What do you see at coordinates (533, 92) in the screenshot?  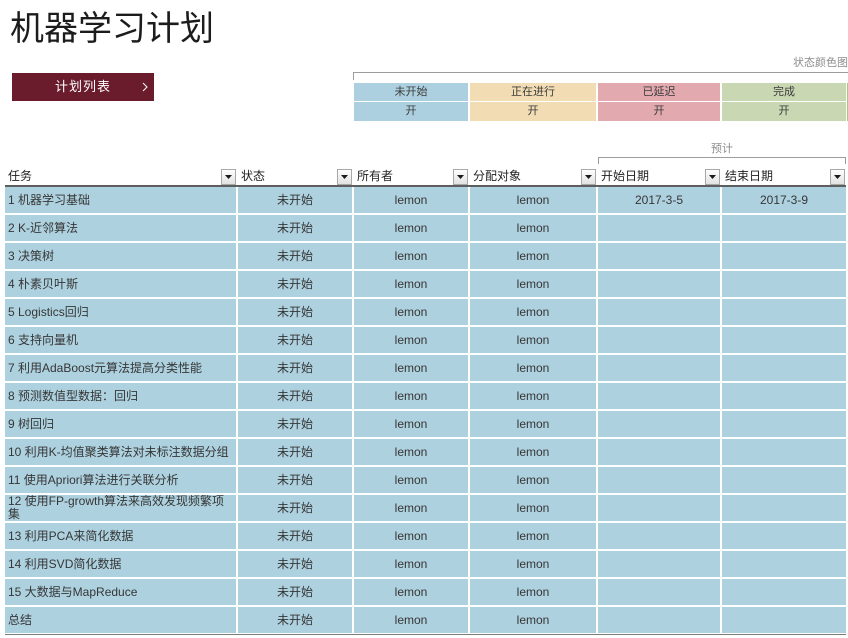 I see `legend-label-in-progress: 正在进行` at bounding box center [533, 92].